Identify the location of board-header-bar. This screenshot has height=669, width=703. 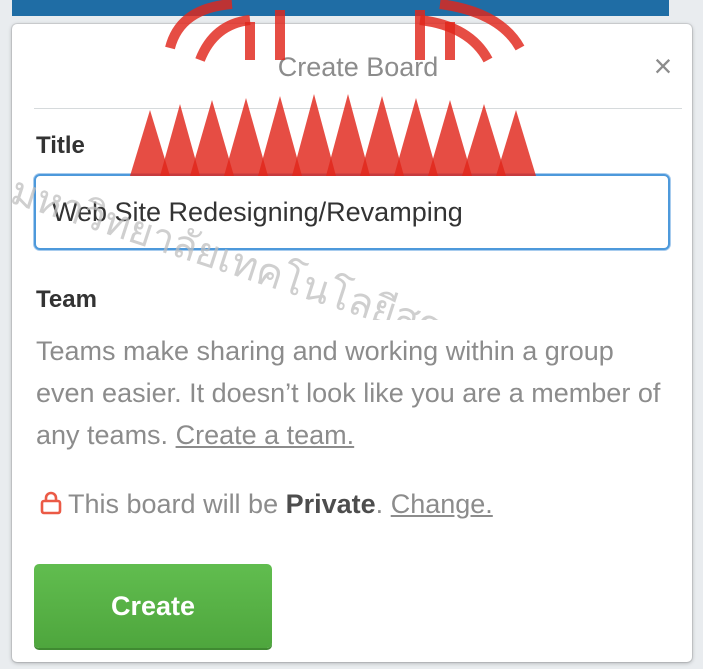
(340, 8).